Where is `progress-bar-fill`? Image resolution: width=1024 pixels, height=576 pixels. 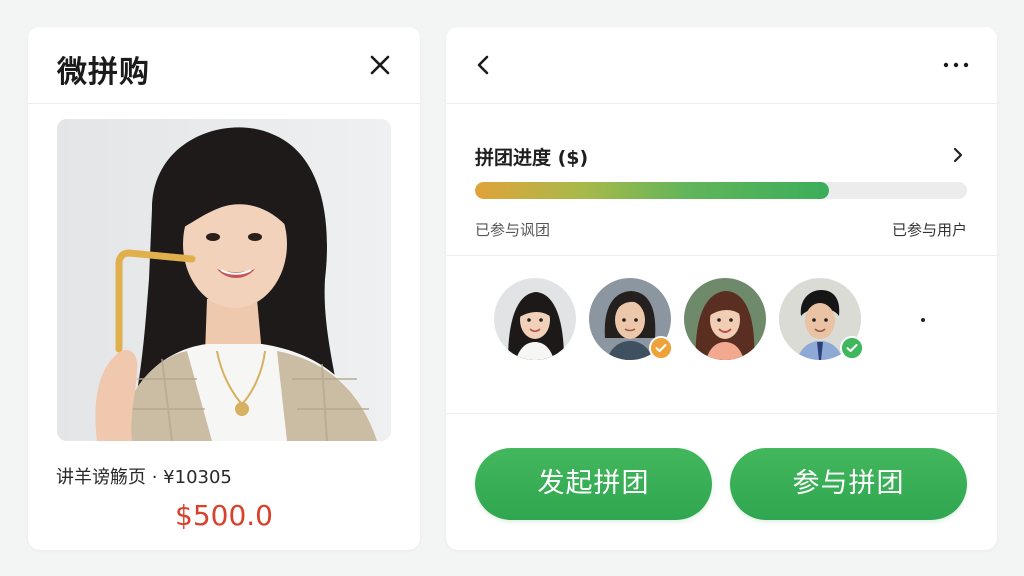
progress-bar-fill is located at coordinates (652, 190).